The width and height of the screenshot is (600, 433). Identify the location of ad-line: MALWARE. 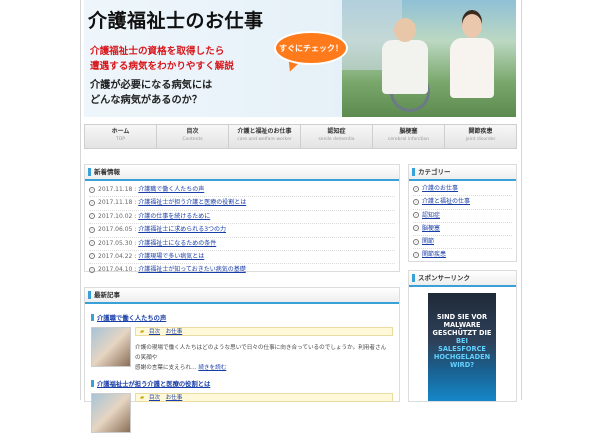
(462, 325).